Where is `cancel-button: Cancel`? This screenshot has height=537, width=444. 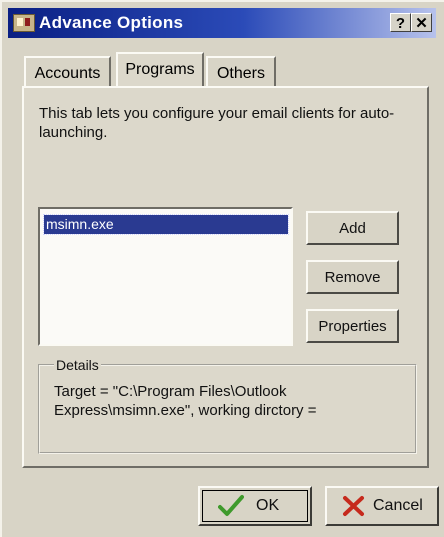
cancel-button: Cancel is located at coordinates (382, 506).